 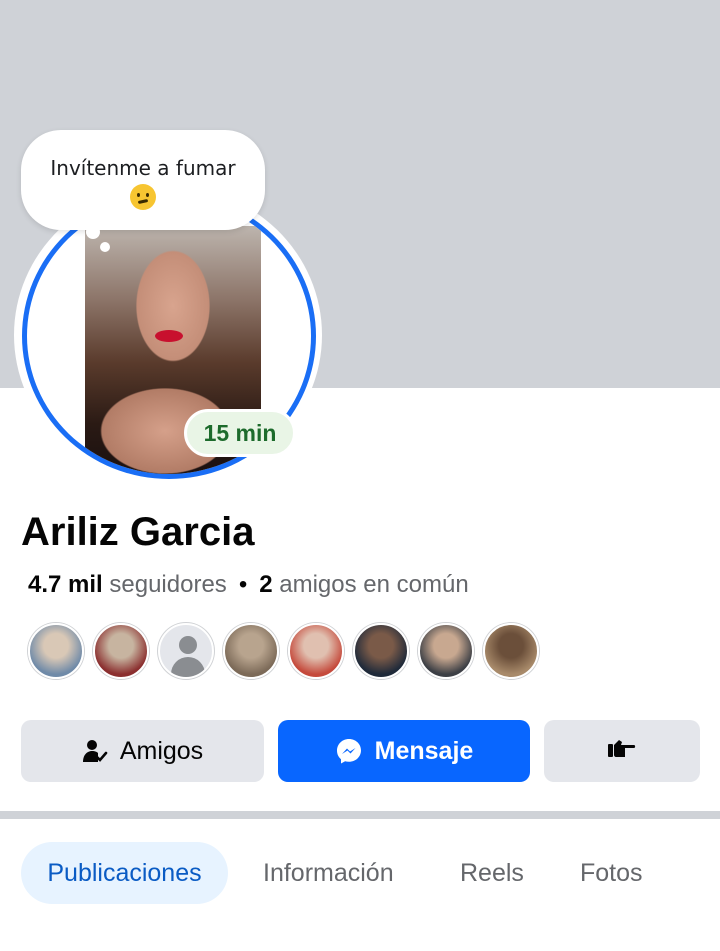 What do you see at coordinates (492, 873) in the screenshot?
I see `tab-reels: Reels` at bounding box center [492, 873].